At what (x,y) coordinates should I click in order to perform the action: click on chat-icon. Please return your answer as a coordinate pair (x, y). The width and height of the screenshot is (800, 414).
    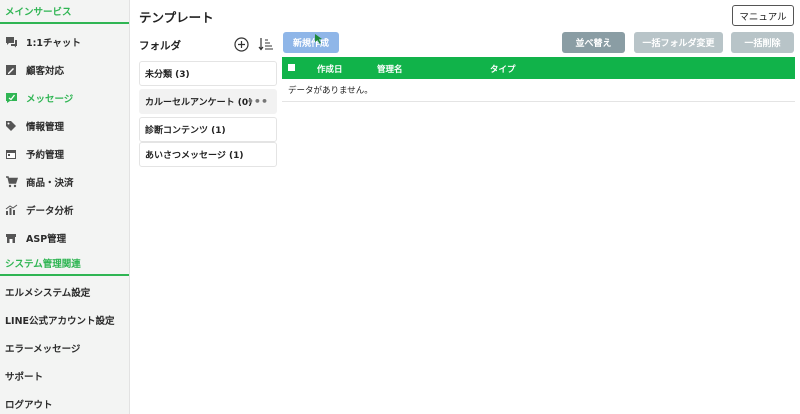
    Looking at the image, I should click on (11, 42).